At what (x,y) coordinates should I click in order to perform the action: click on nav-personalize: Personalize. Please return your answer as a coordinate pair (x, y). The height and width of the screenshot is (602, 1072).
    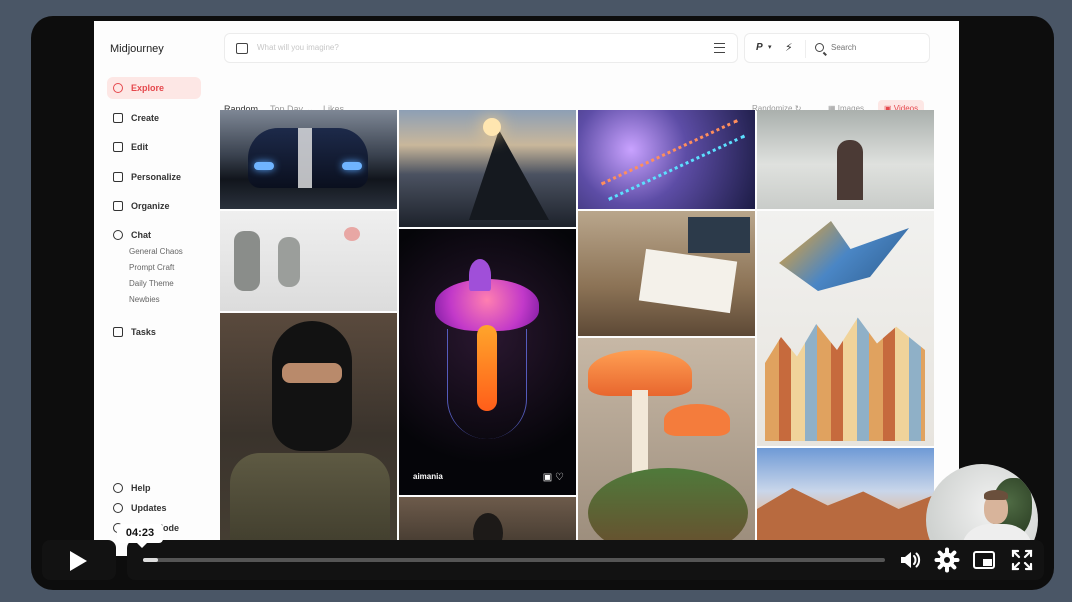
    Looking at the image, I should click on (154, 177).